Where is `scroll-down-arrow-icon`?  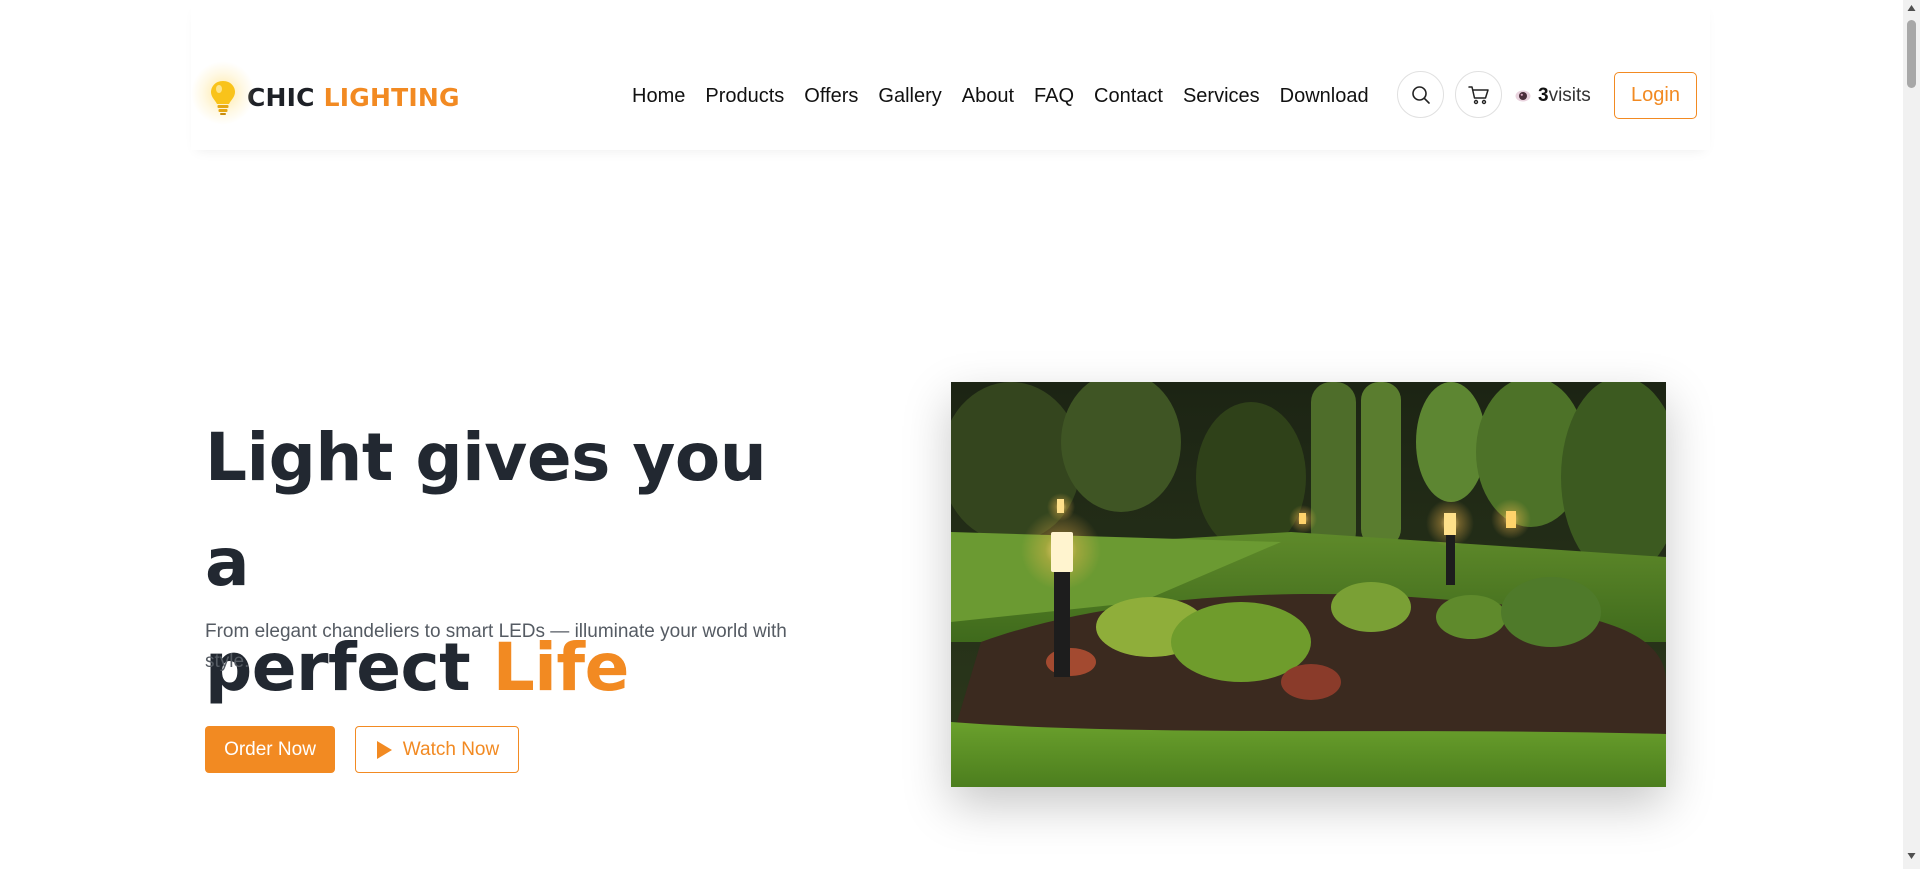 scroll-down-arrow-icon is located at coordinates (1911, 856).